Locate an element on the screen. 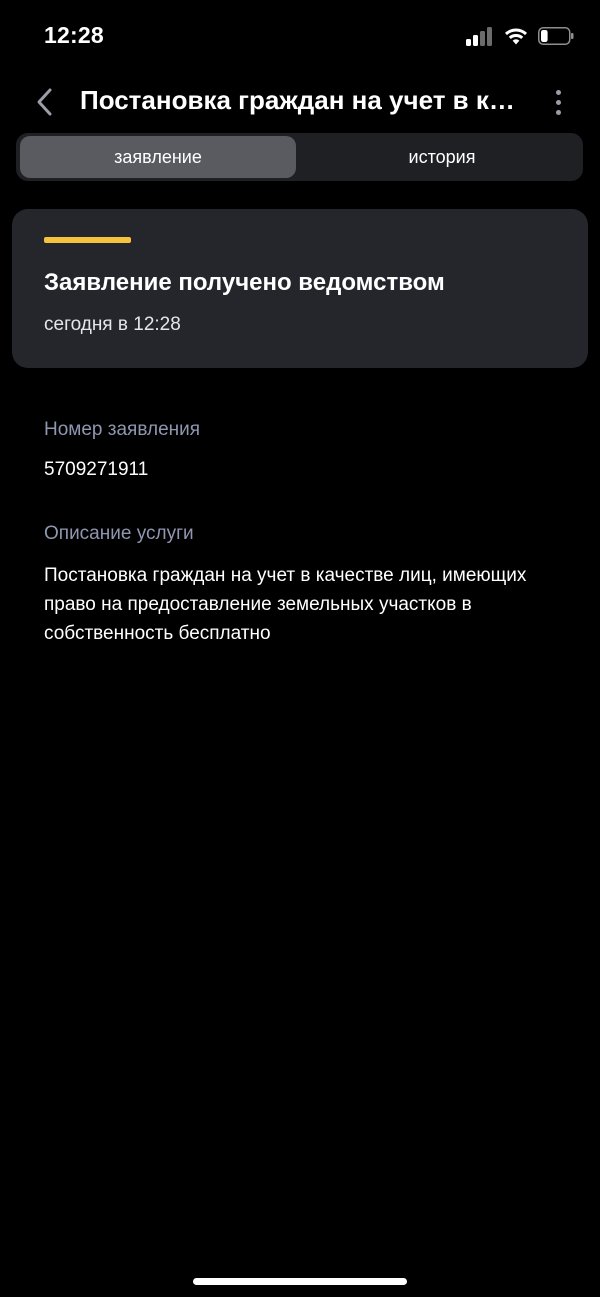 This screenshot has width=600, height=1297. service-description-label: Описание услуги is located at coordinates (119, 533).